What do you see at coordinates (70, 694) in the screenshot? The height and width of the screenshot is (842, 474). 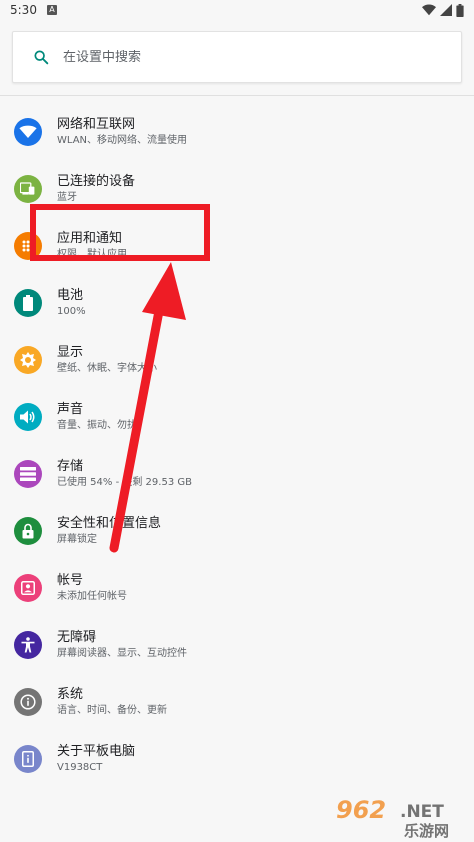 I see `settings-item-title: 系统` at bounding box center [70, 694].